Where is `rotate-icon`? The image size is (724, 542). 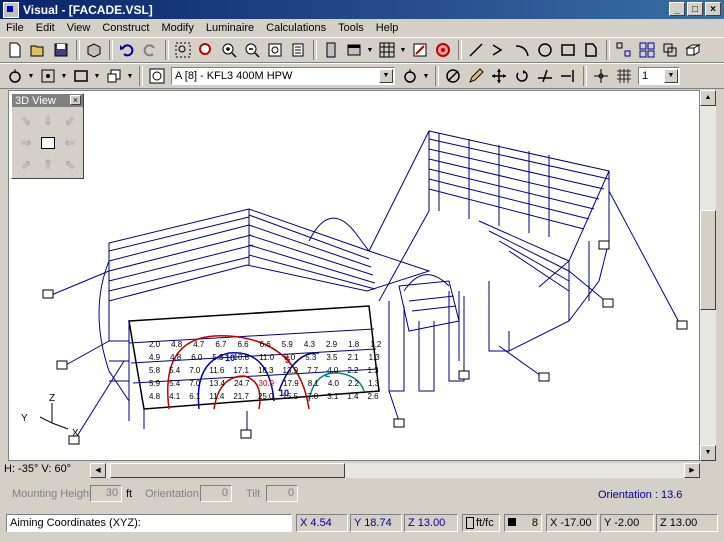 rotate-icon is located at coordinates (522, 76).